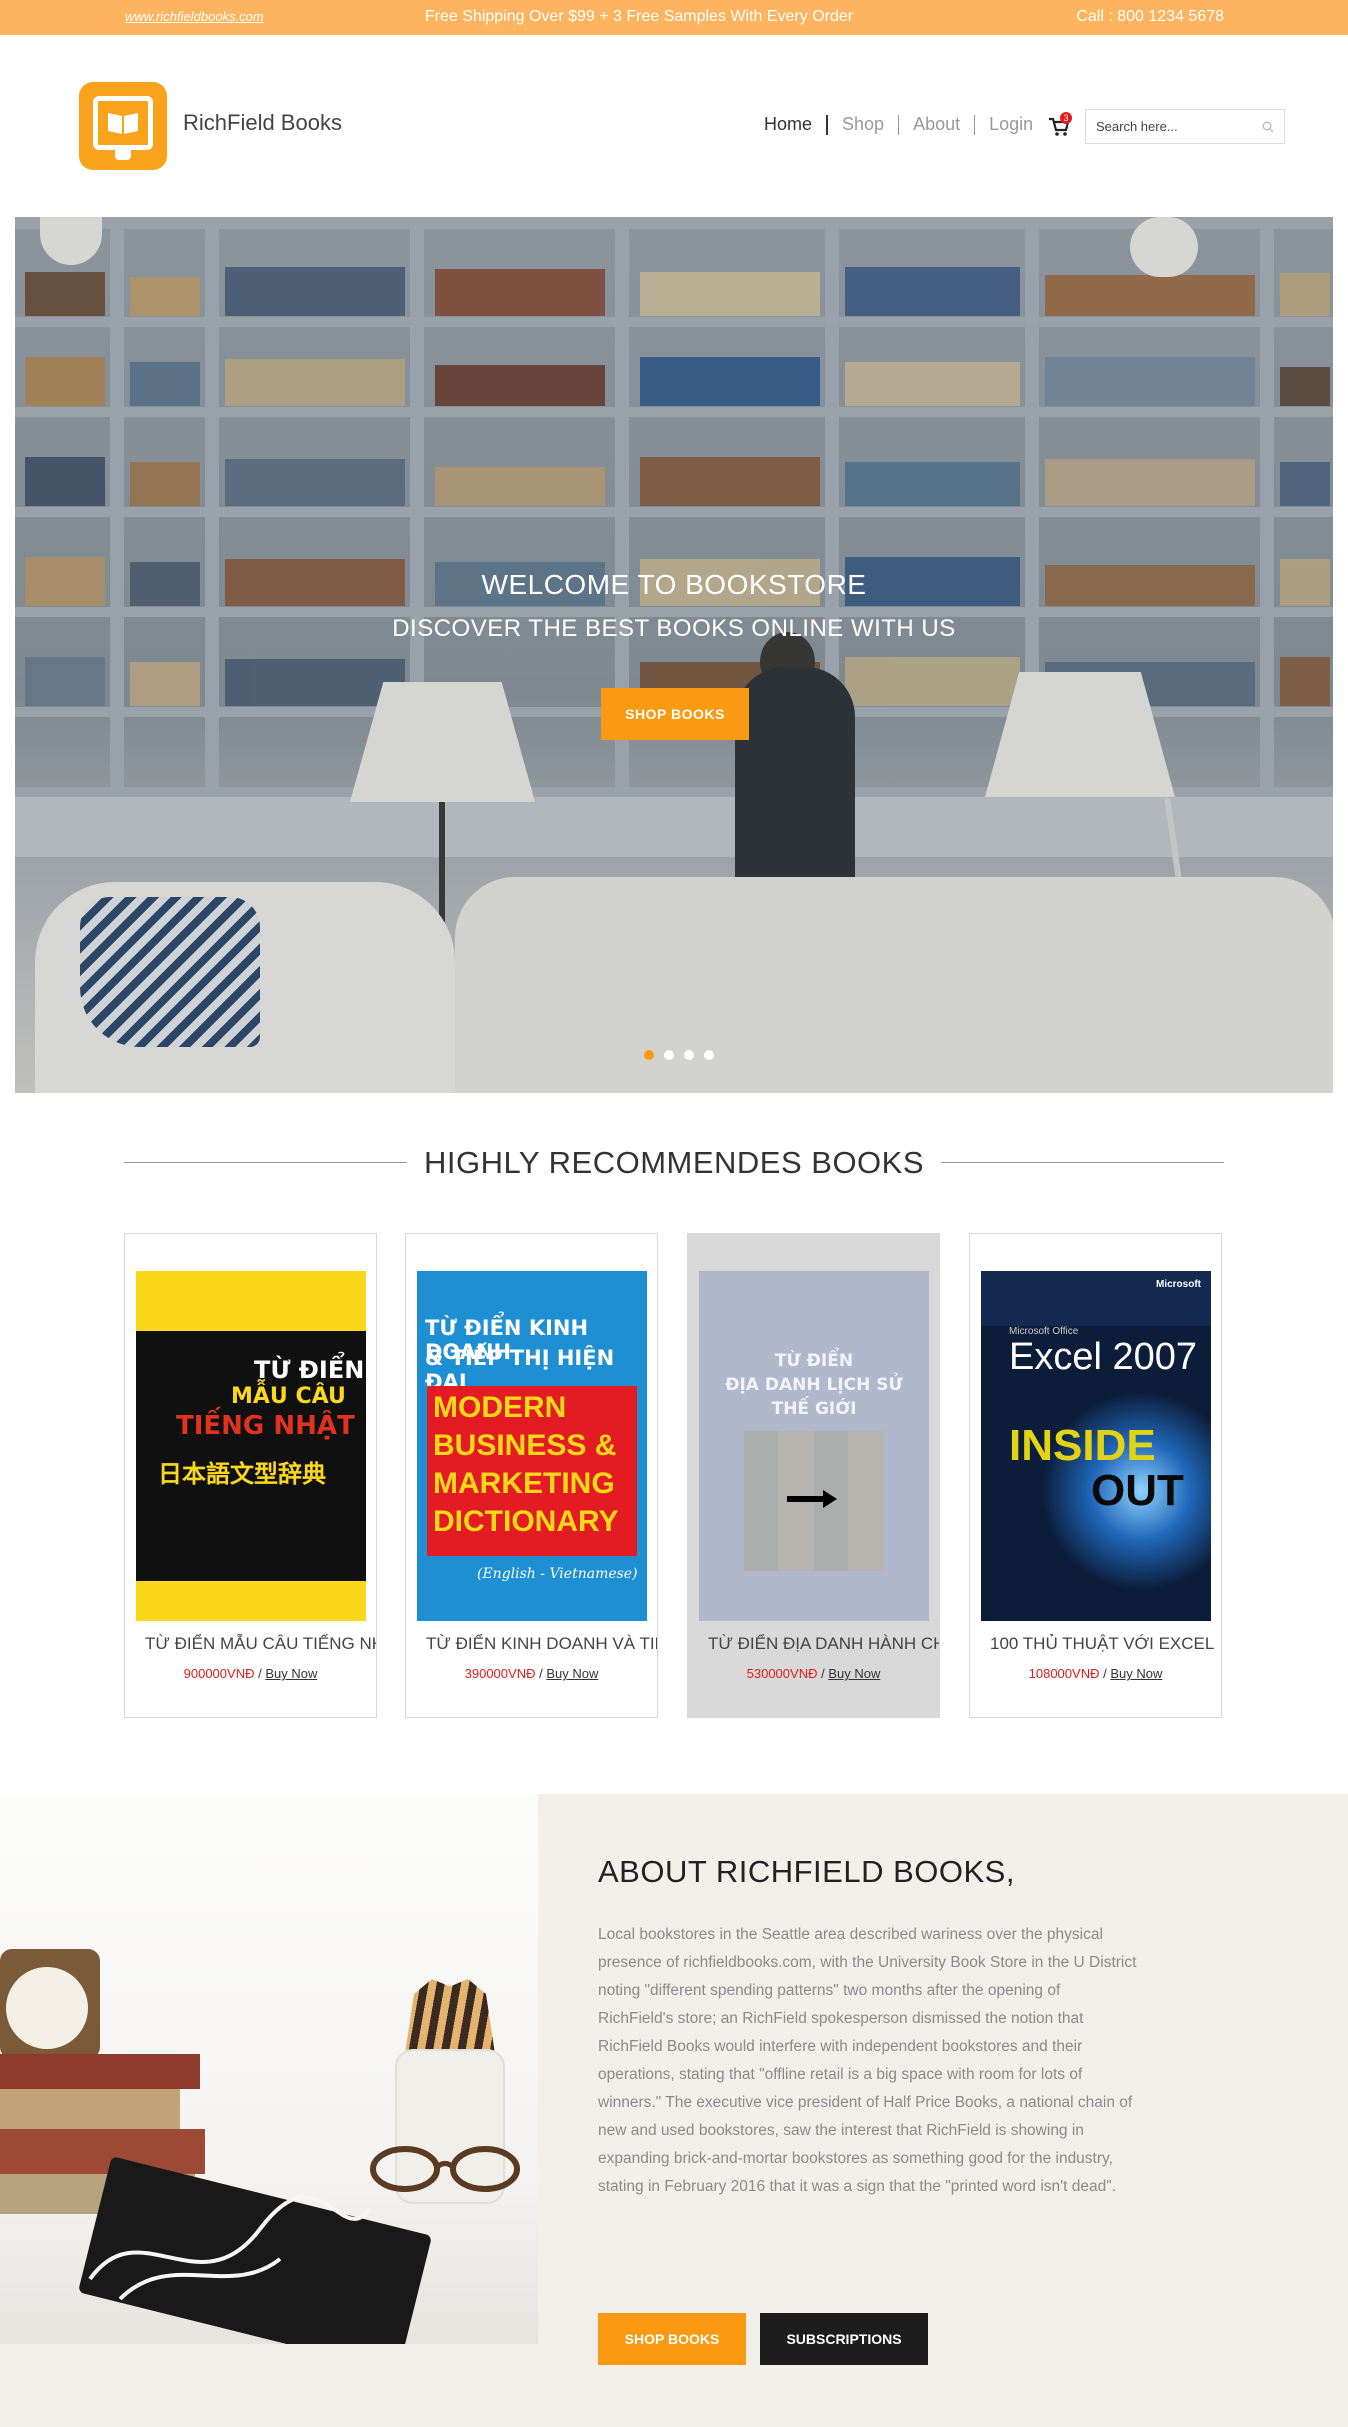  I want to click on section-title: HIGHLY RECOMMENDES BOOKS, so click(674, 1162).